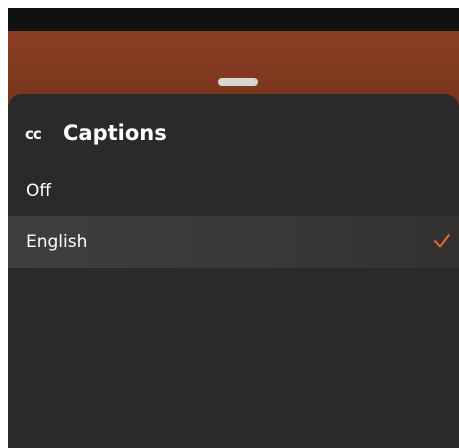 This screenshot has height=448, width=459. I want to click on caption-option-english: English, so click(233, 242).